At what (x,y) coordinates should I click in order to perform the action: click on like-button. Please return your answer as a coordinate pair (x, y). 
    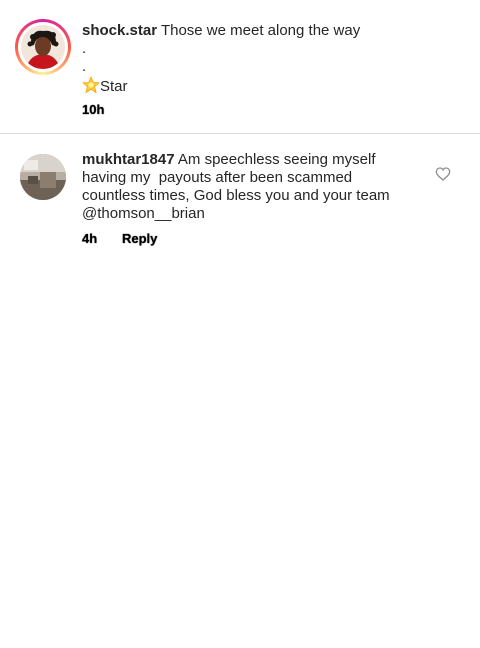
    Looking at the image, I should click on (443, 174).